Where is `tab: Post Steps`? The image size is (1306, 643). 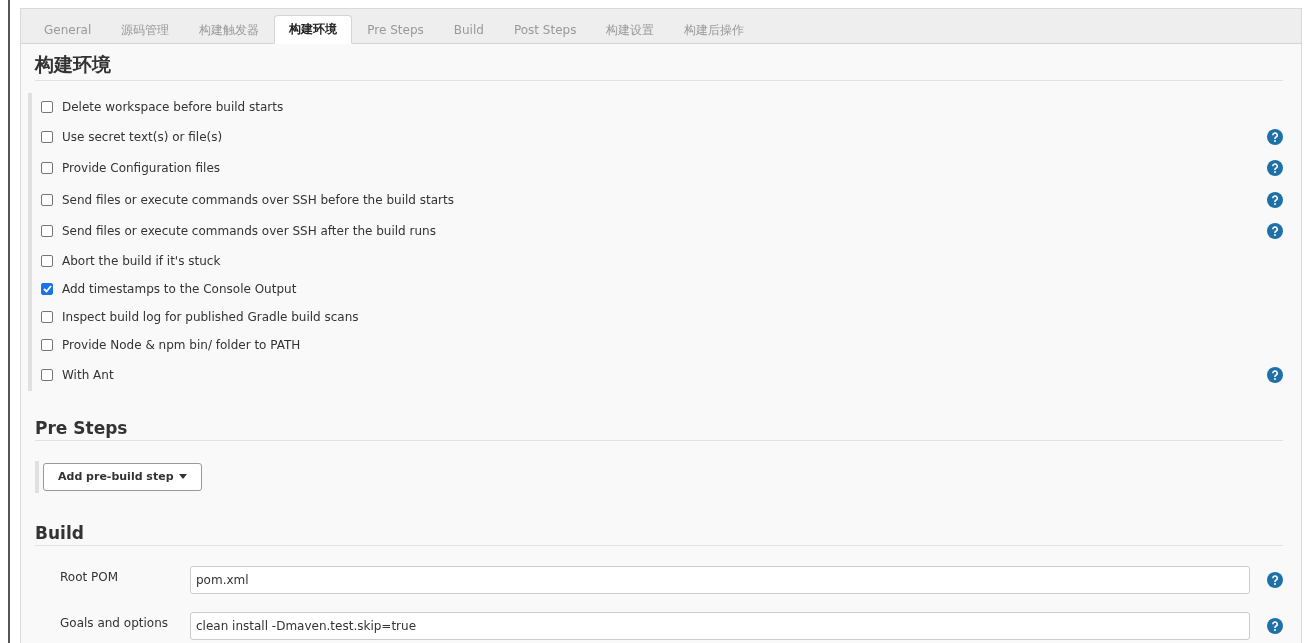
tab: Post Steps is located at coordinates (545, 29).